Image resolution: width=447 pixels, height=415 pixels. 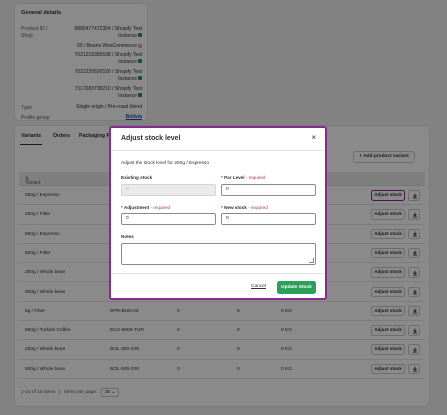 What do you see at coordinates (218, 273) in the screenshot?
I see `modal-footer-divider` at bounding box center [218, 273].